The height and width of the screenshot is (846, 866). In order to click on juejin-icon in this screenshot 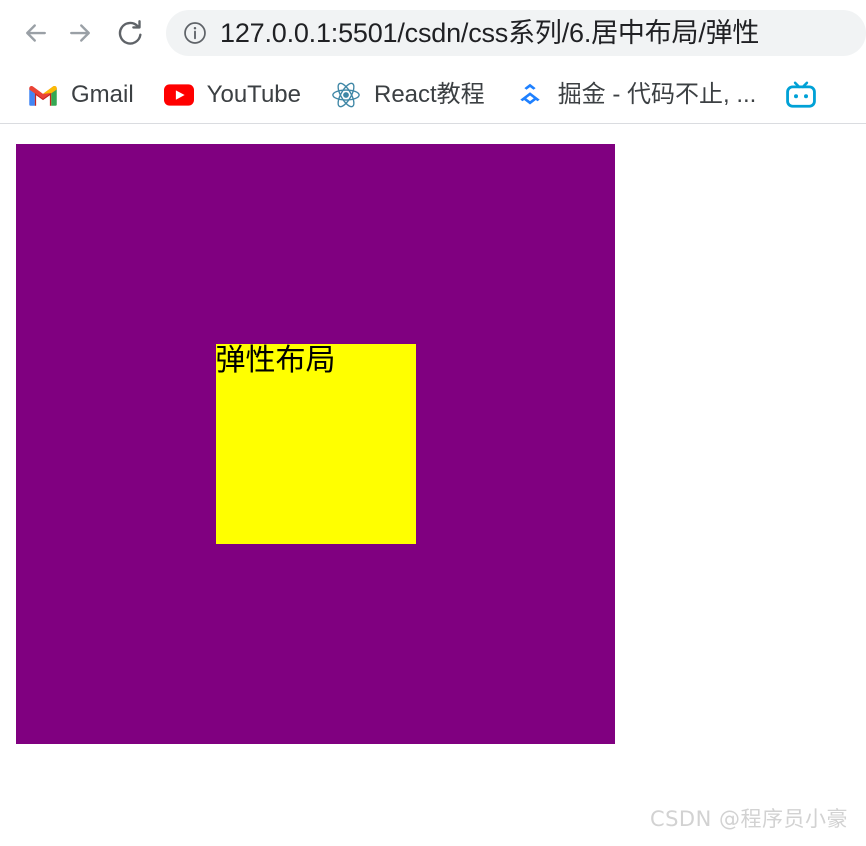, I will do `click(530, 95)`.